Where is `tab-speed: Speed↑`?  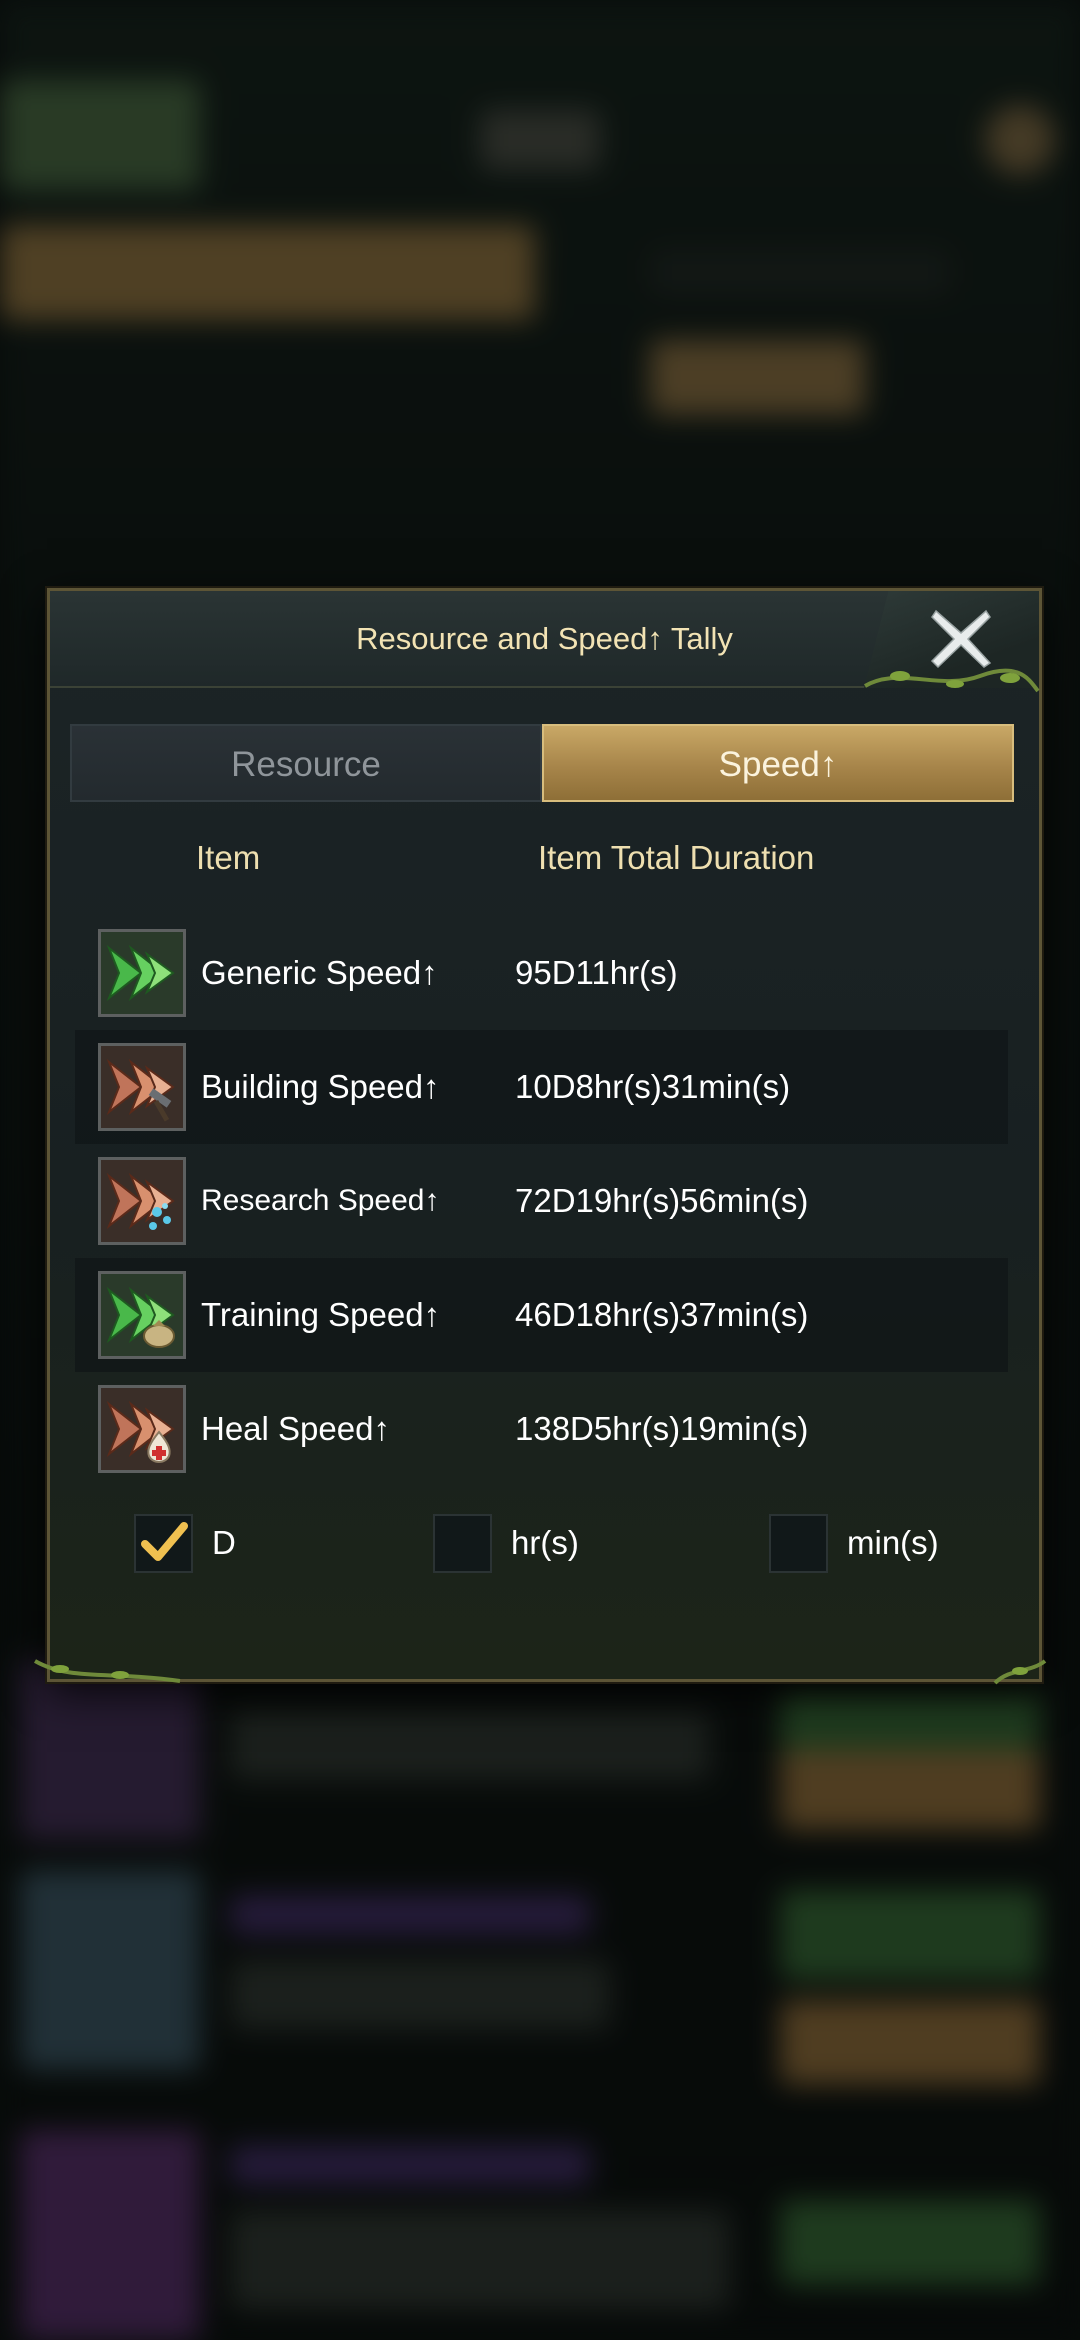
tab-speed: Speed↑ is located at coordinates (778, 763).